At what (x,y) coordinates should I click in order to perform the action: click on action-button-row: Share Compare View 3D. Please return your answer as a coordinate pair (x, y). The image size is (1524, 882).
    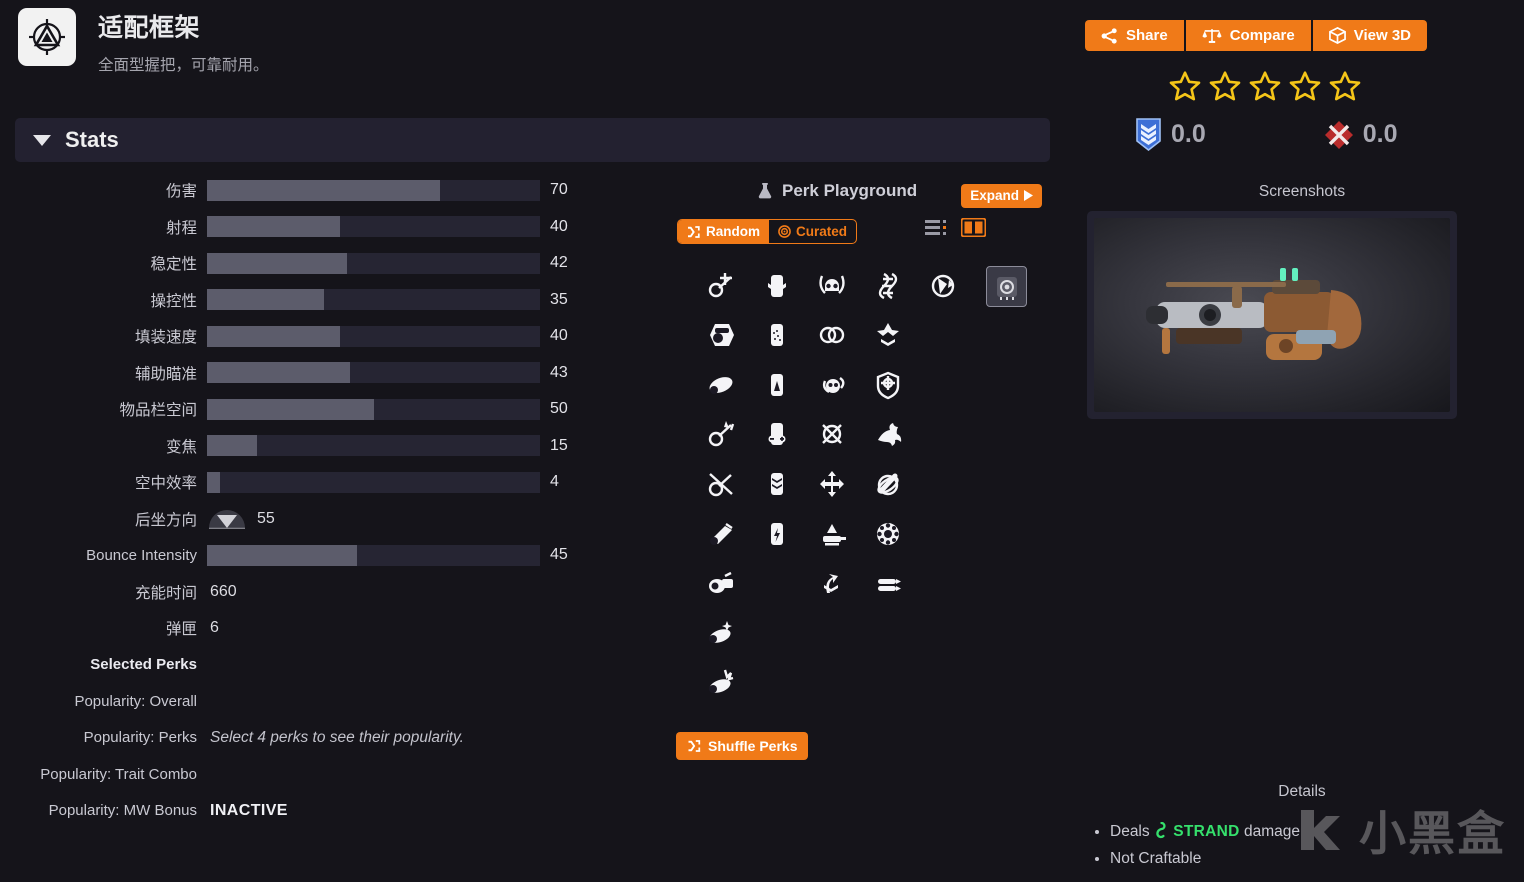
    Looking at the image, I should click on (1256, 35).